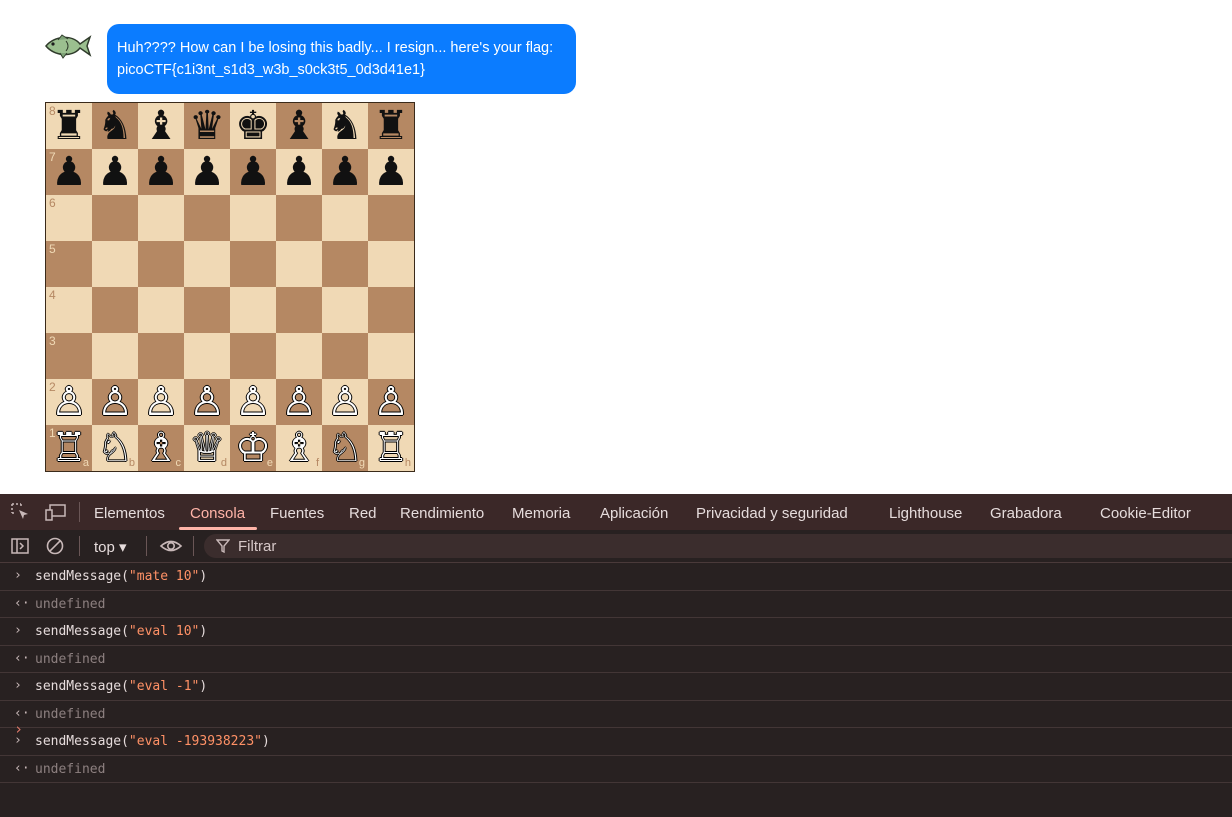  I want to click on chess-piece: ♕, so click(207, 448).